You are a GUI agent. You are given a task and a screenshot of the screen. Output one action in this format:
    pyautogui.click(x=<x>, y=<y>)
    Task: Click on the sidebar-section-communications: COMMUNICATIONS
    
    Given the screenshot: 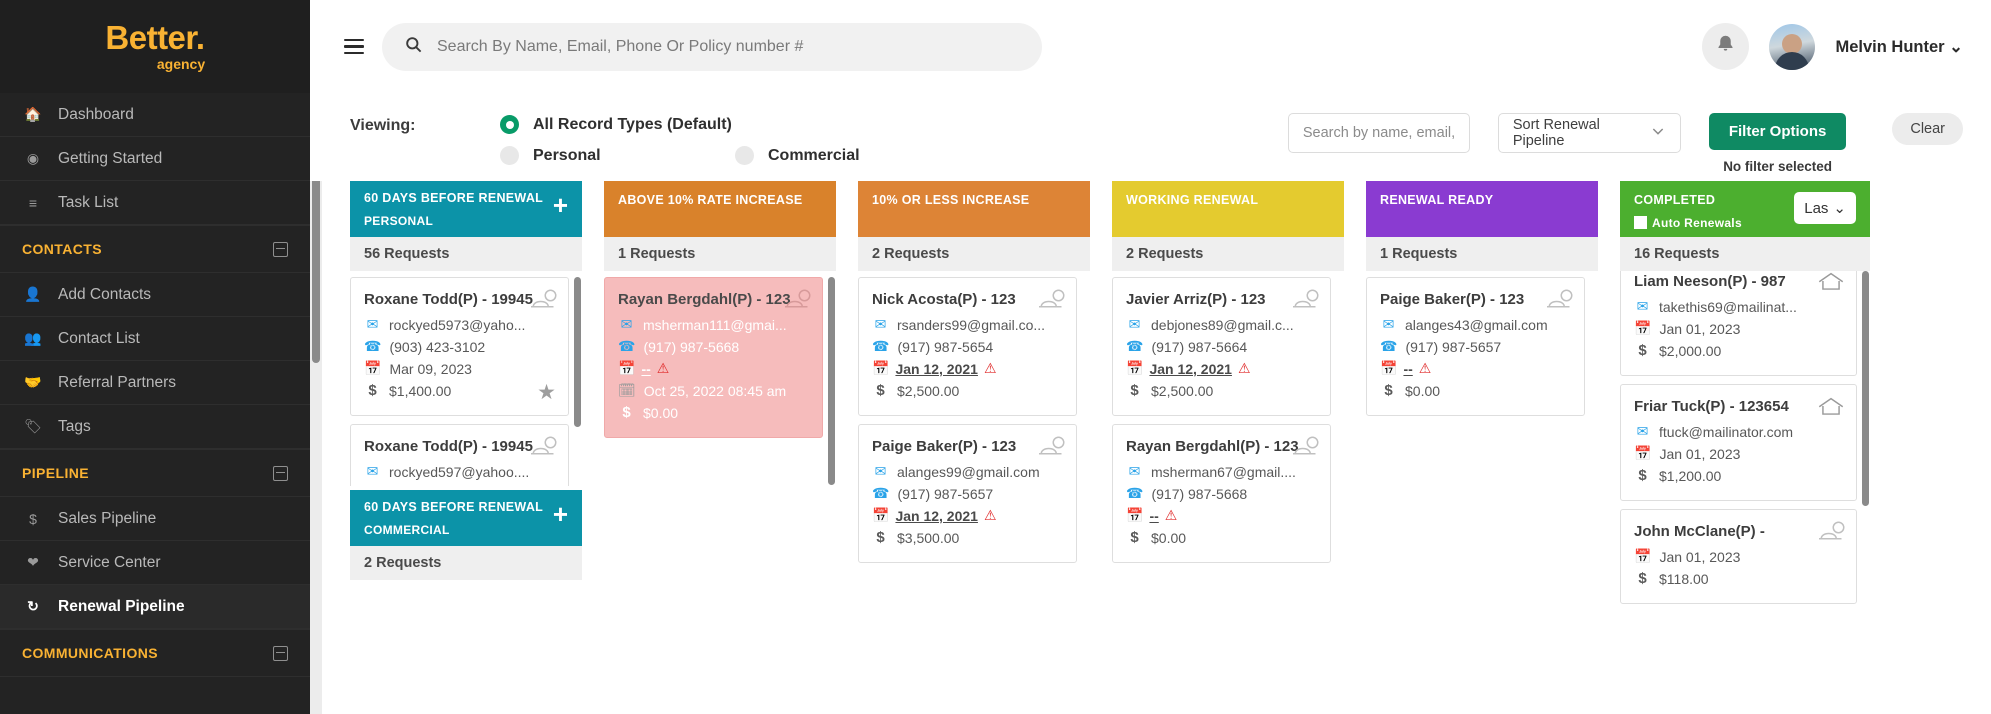 What is the action you would take?
    pyautogui.click(x=155, y=653)
    